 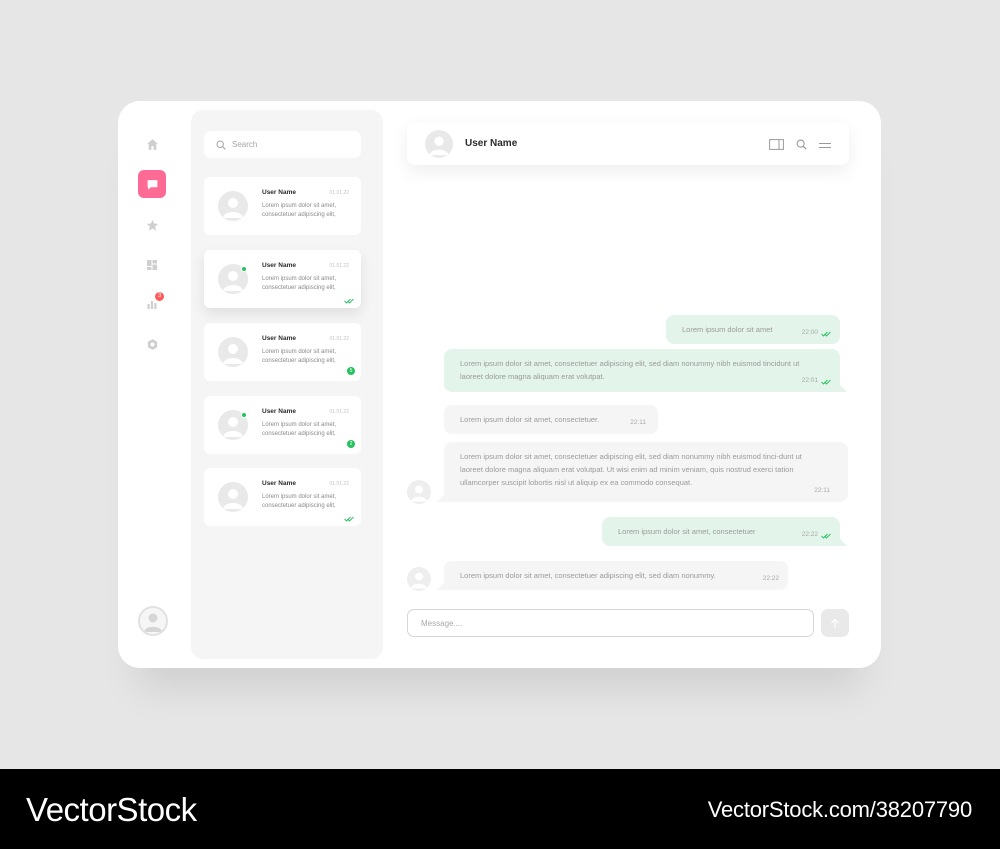 What do you see at coordinates (111, 809) in the screenshot?
I see `watermark-brand: VectorStock` at bounding box center [111, 809].